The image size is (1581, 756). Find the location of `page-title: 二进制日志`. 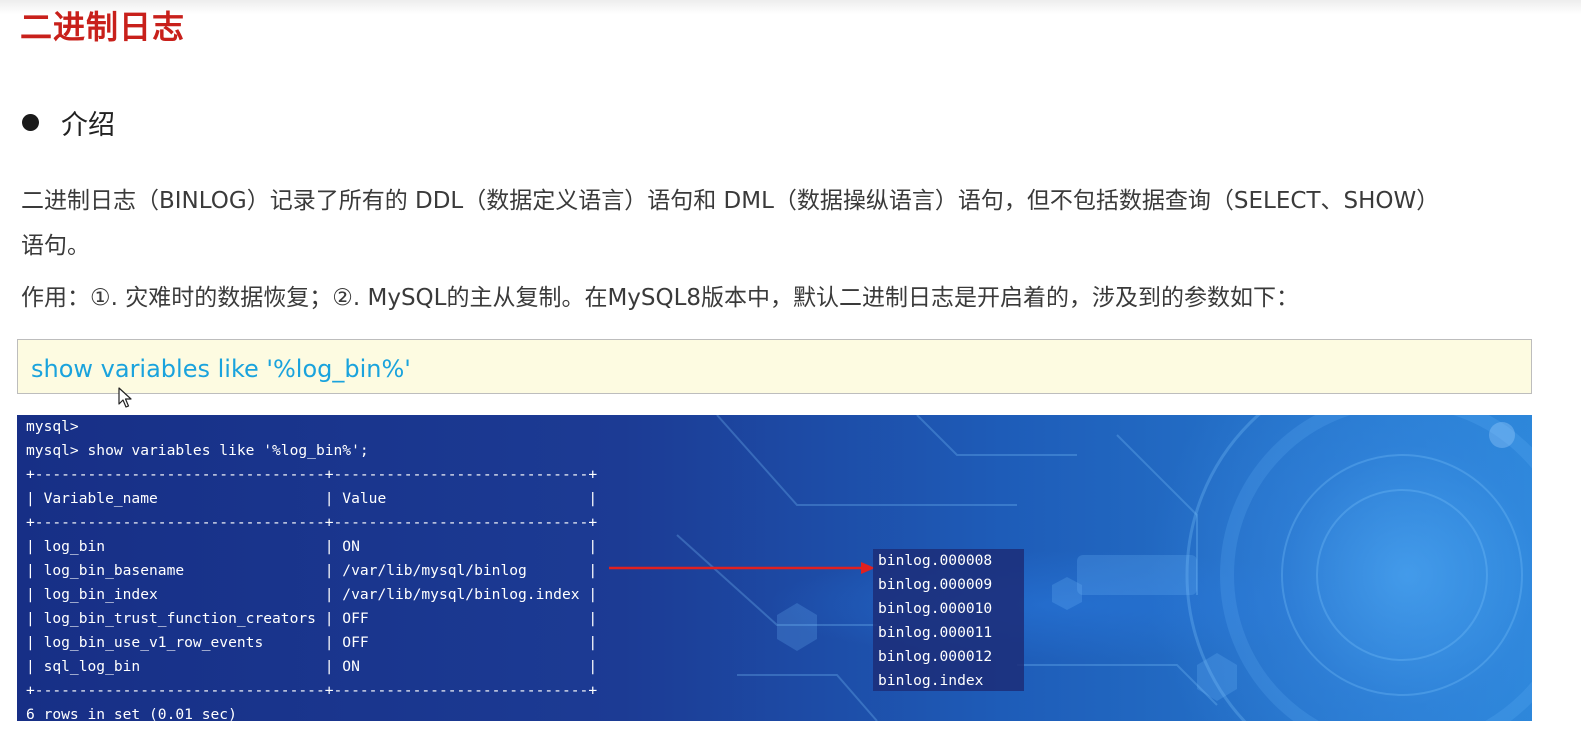

page-title: 二进制日志 is located at coordinates (103, 27).